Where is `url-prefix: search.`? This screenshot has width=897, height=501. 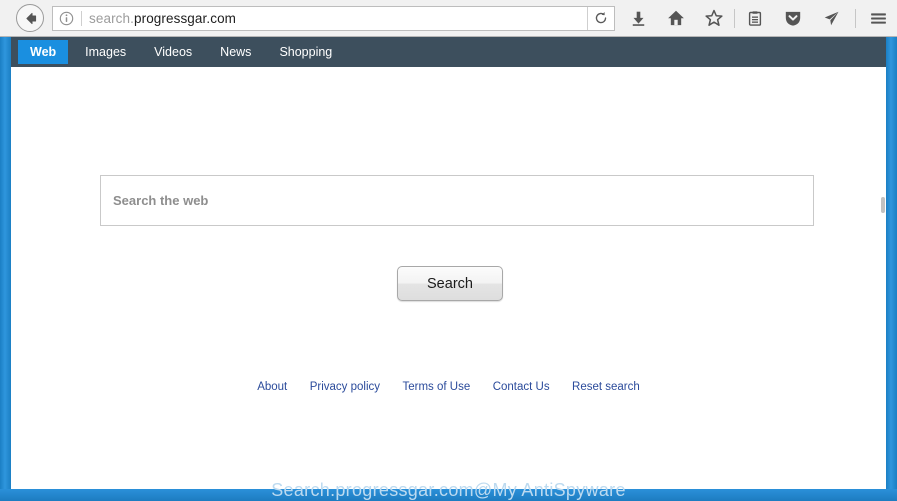
url-prefix: search. is located at coordinates (111, 18).